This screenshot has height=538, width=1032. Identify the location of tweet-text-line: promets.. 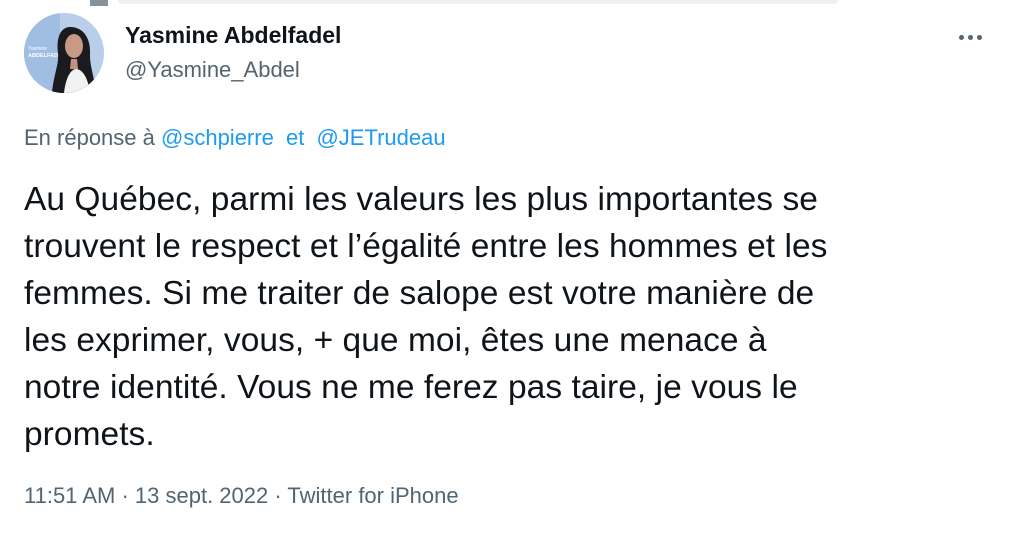
(89, 434).